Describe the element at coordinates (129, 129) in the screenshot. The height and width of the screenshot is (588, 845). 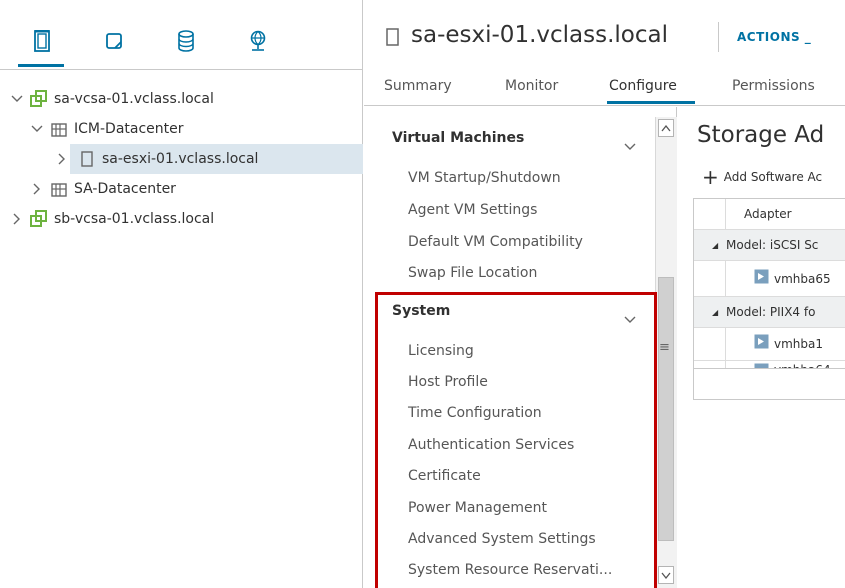
I see `tree-label: ICM-Datacenter` at that location.